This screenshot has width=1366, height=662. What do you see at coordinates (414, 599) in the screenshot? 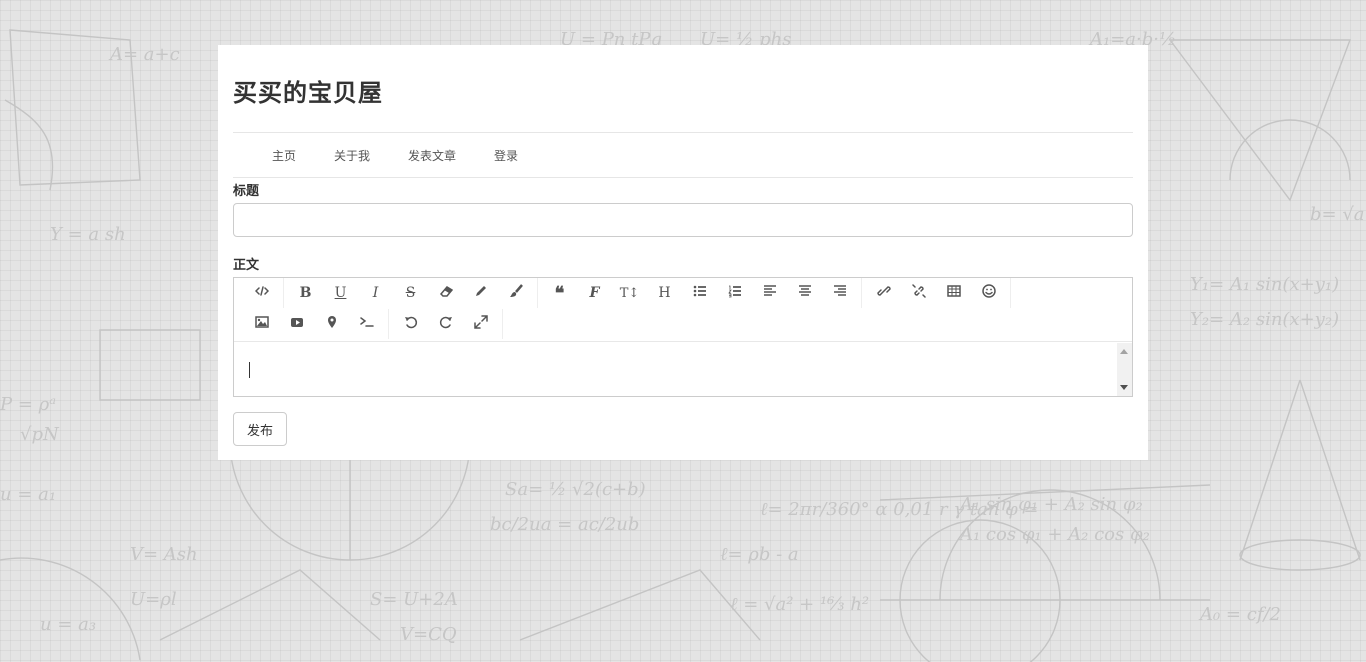
I see `svg-text: S= U+2A` at bounding box center [414, 599].